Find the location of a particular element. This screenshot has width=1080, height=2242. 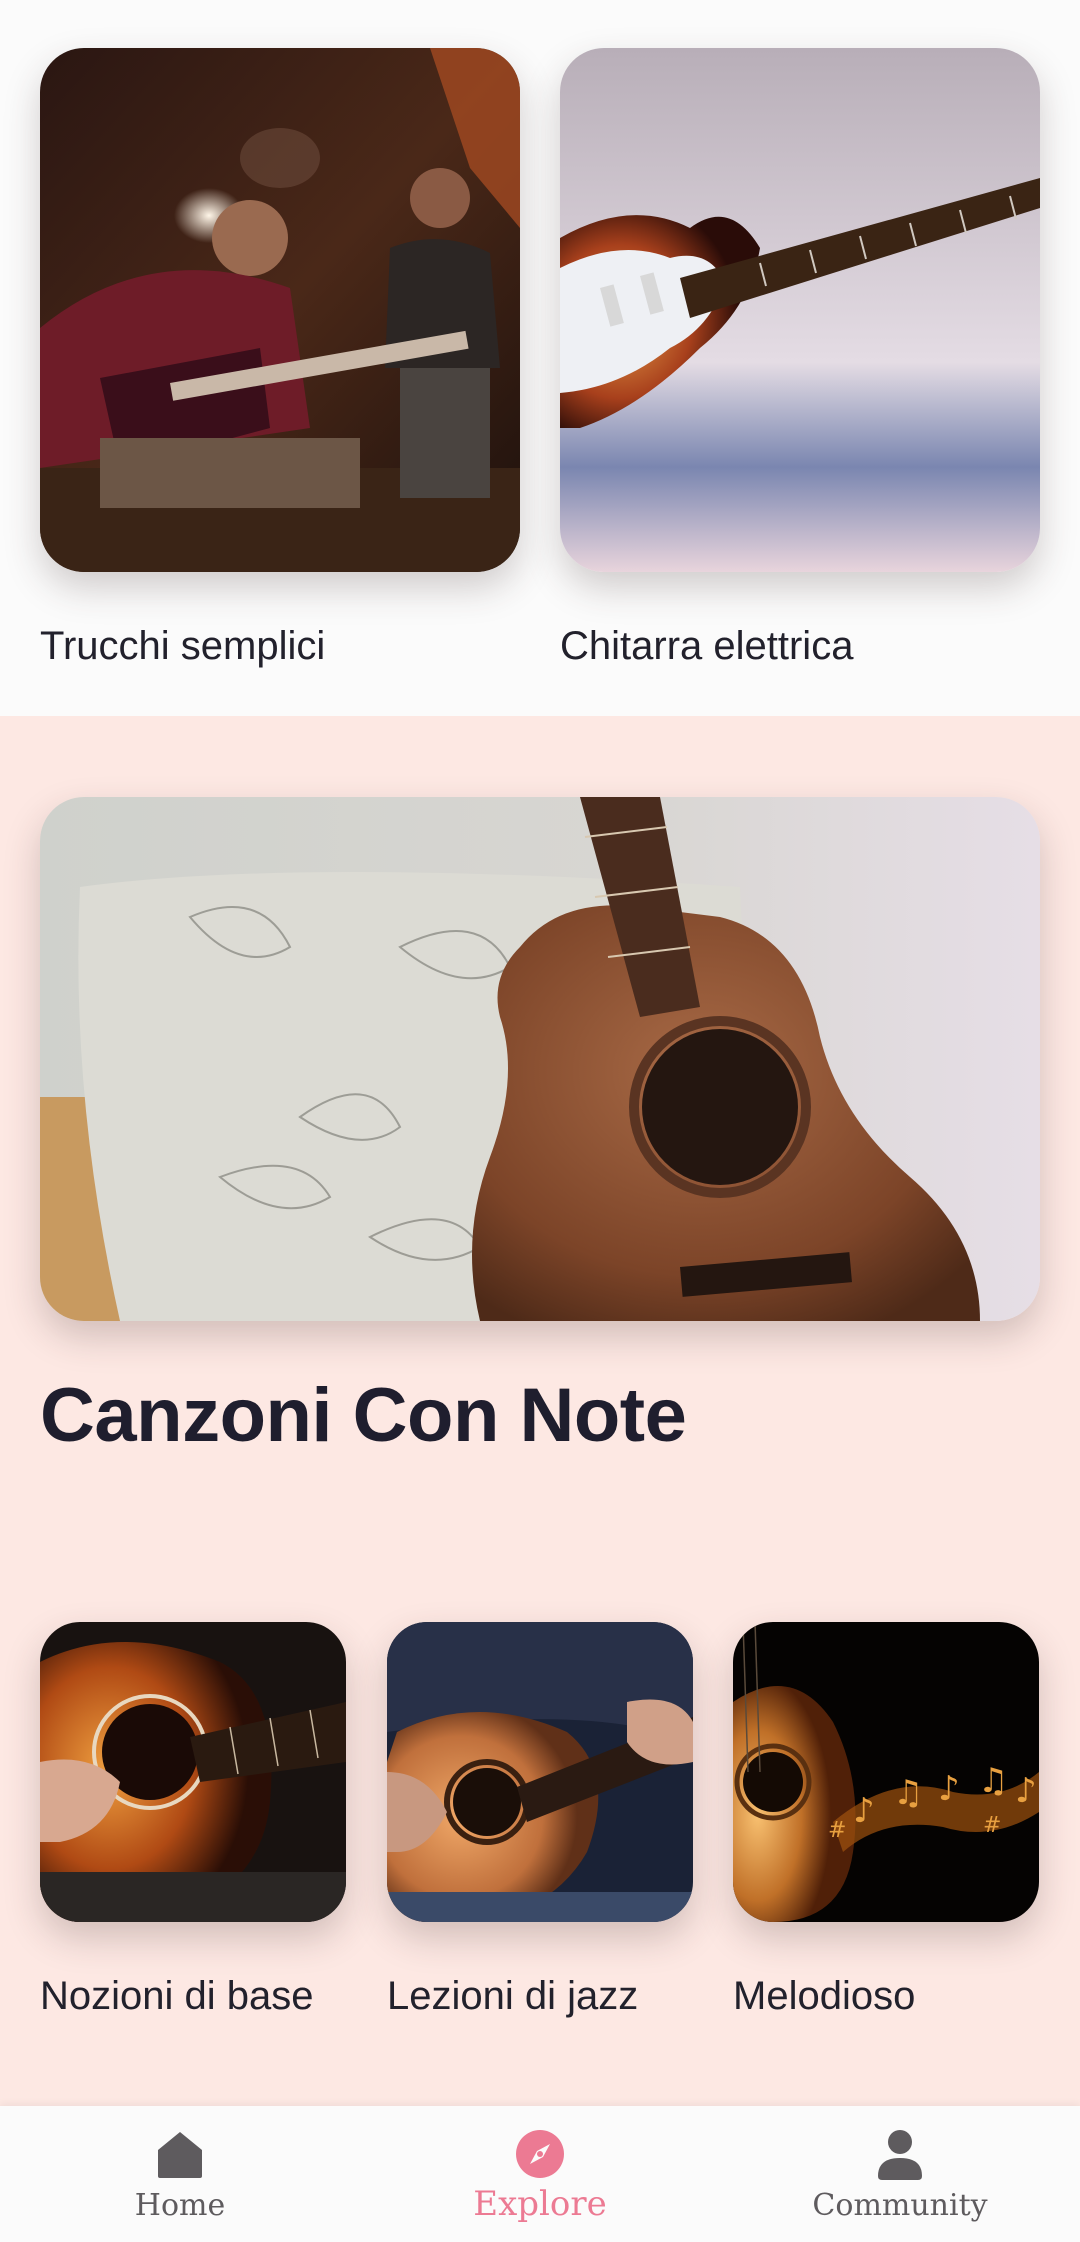

card-chitarra-elettrica is located at coordinates (800, 310).